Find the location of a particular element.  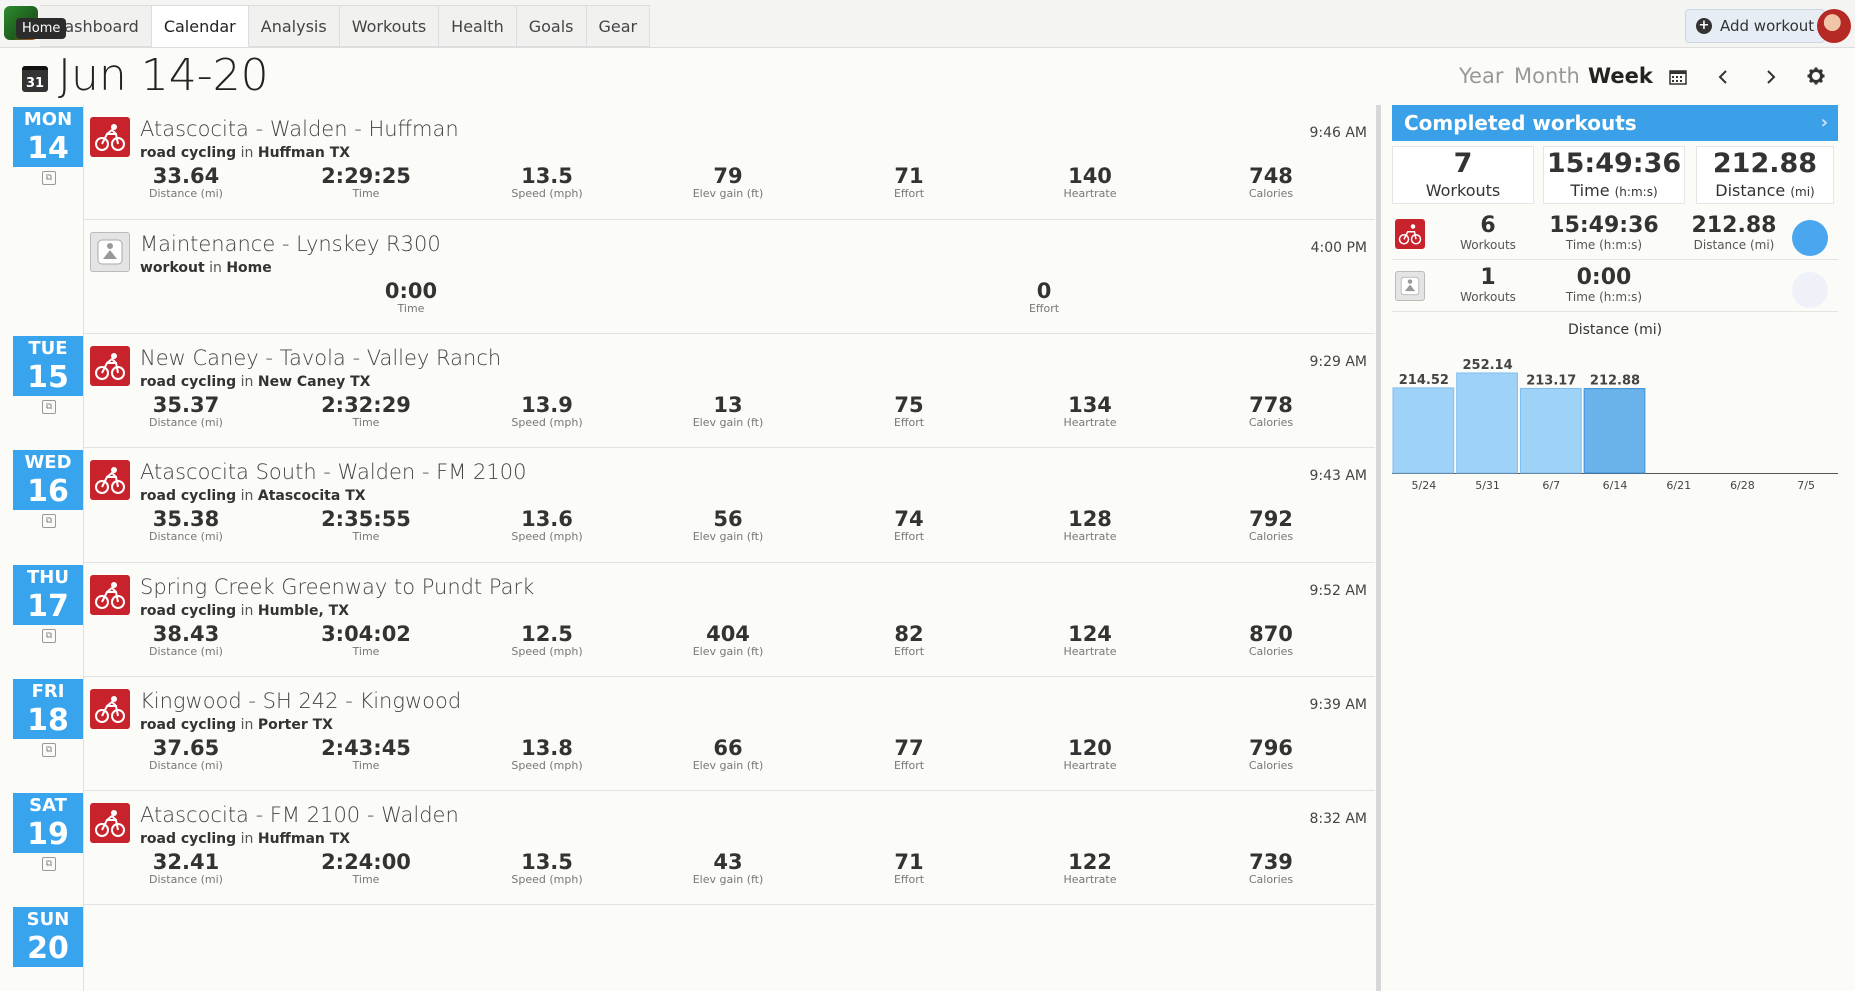

view-week-button: Week is located at coordinates (1620, 76).